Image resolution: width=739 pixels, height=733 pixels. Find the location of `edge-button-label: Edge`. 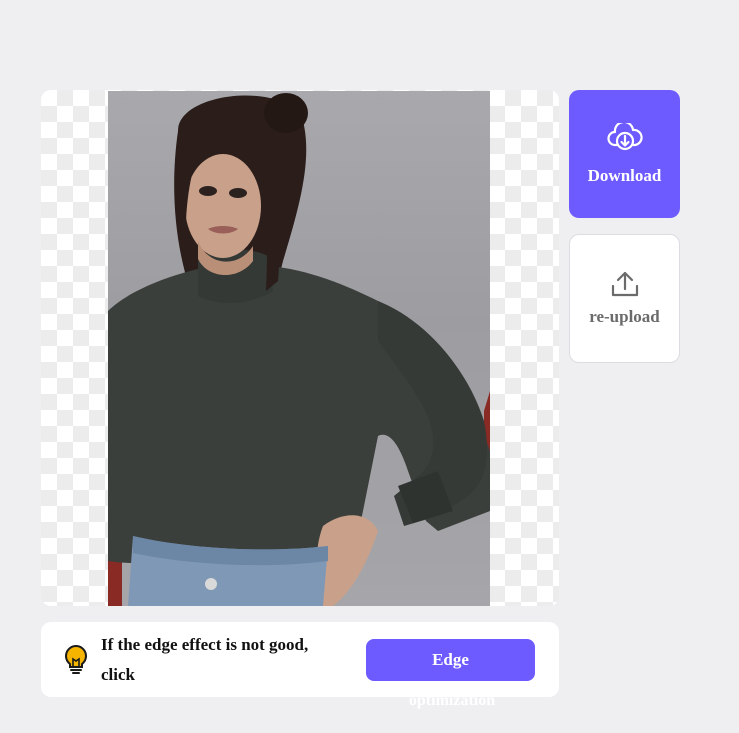

edge-button-label: Edge is located at coordinates (450, 659).